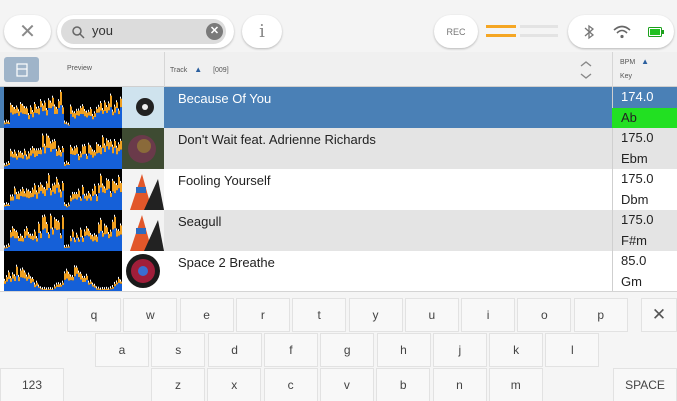 Image resolution: width=677 pixels, height=401 pixels. What do you see at coordinates (403, 350) in the screenshot?
I see `key-h: h` at bounding box center [403, 350].